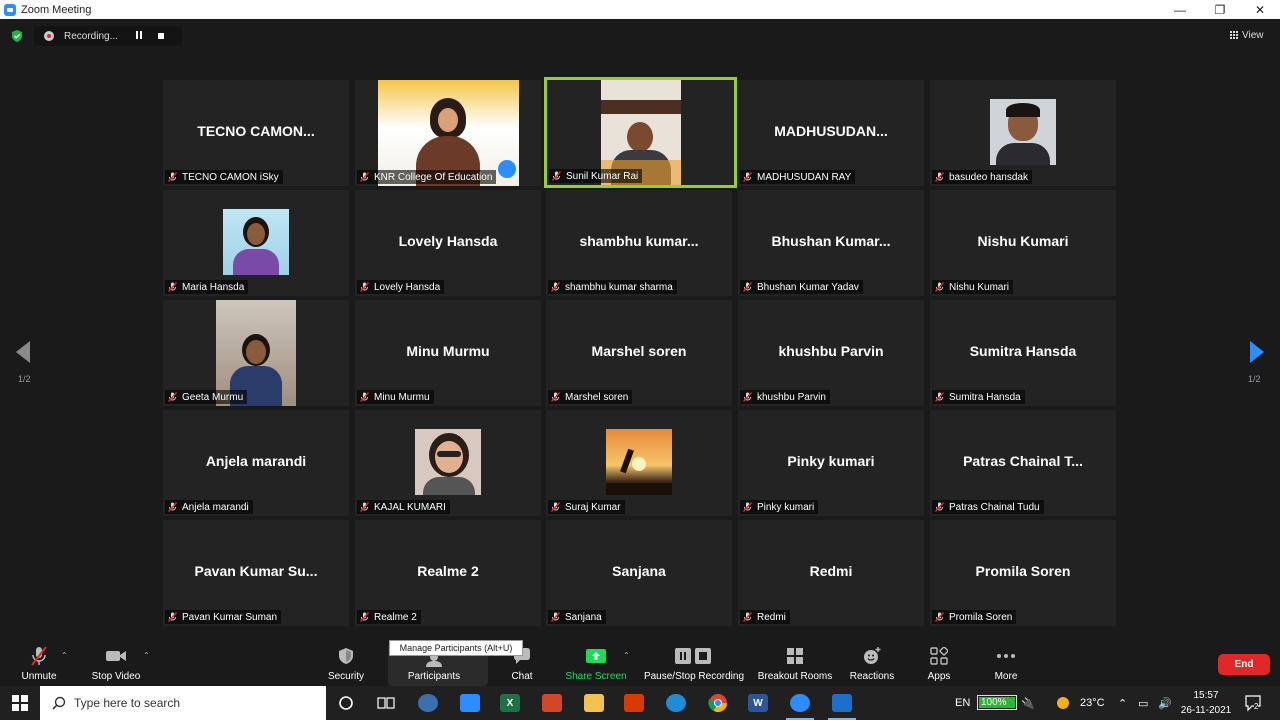  What do you see at coordinates (694, 676) in the screenshot?
I see `pause-stop-recording-label: Pause/Stop Recording` at bounding box center [694, 676].